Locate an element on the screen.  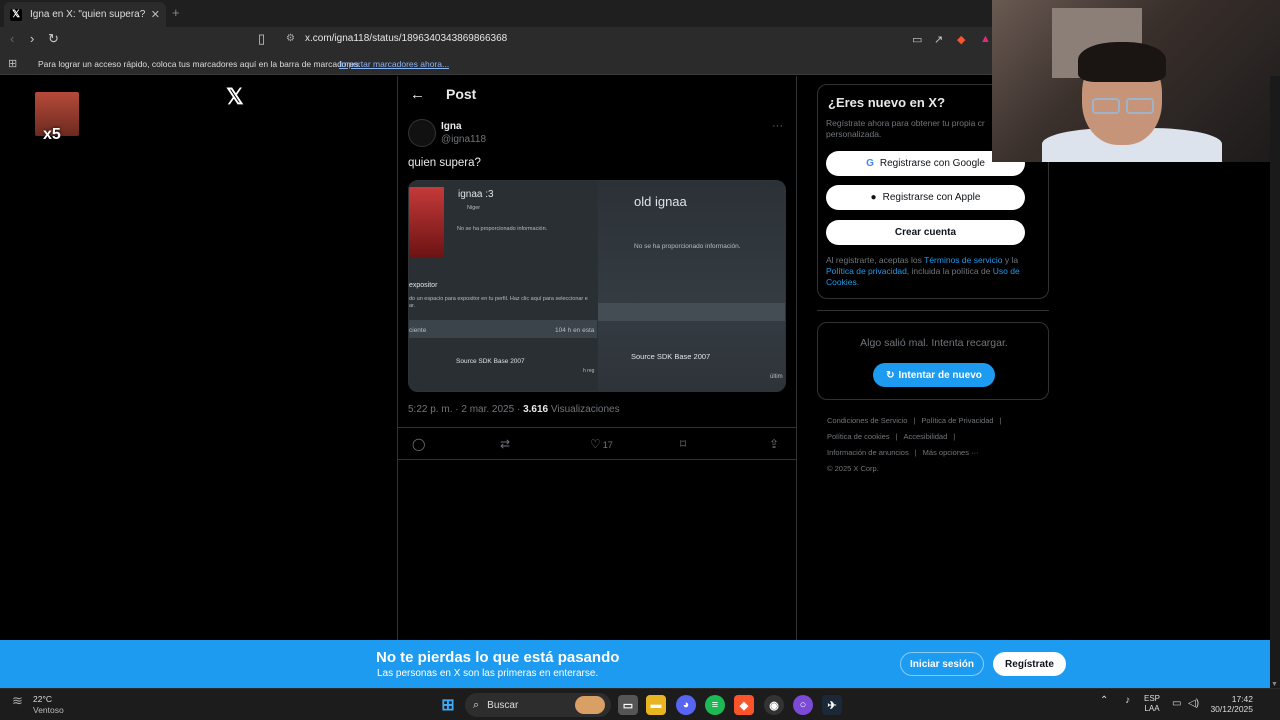
back-arrow-icon: ← is located at coordinates (417, 94).